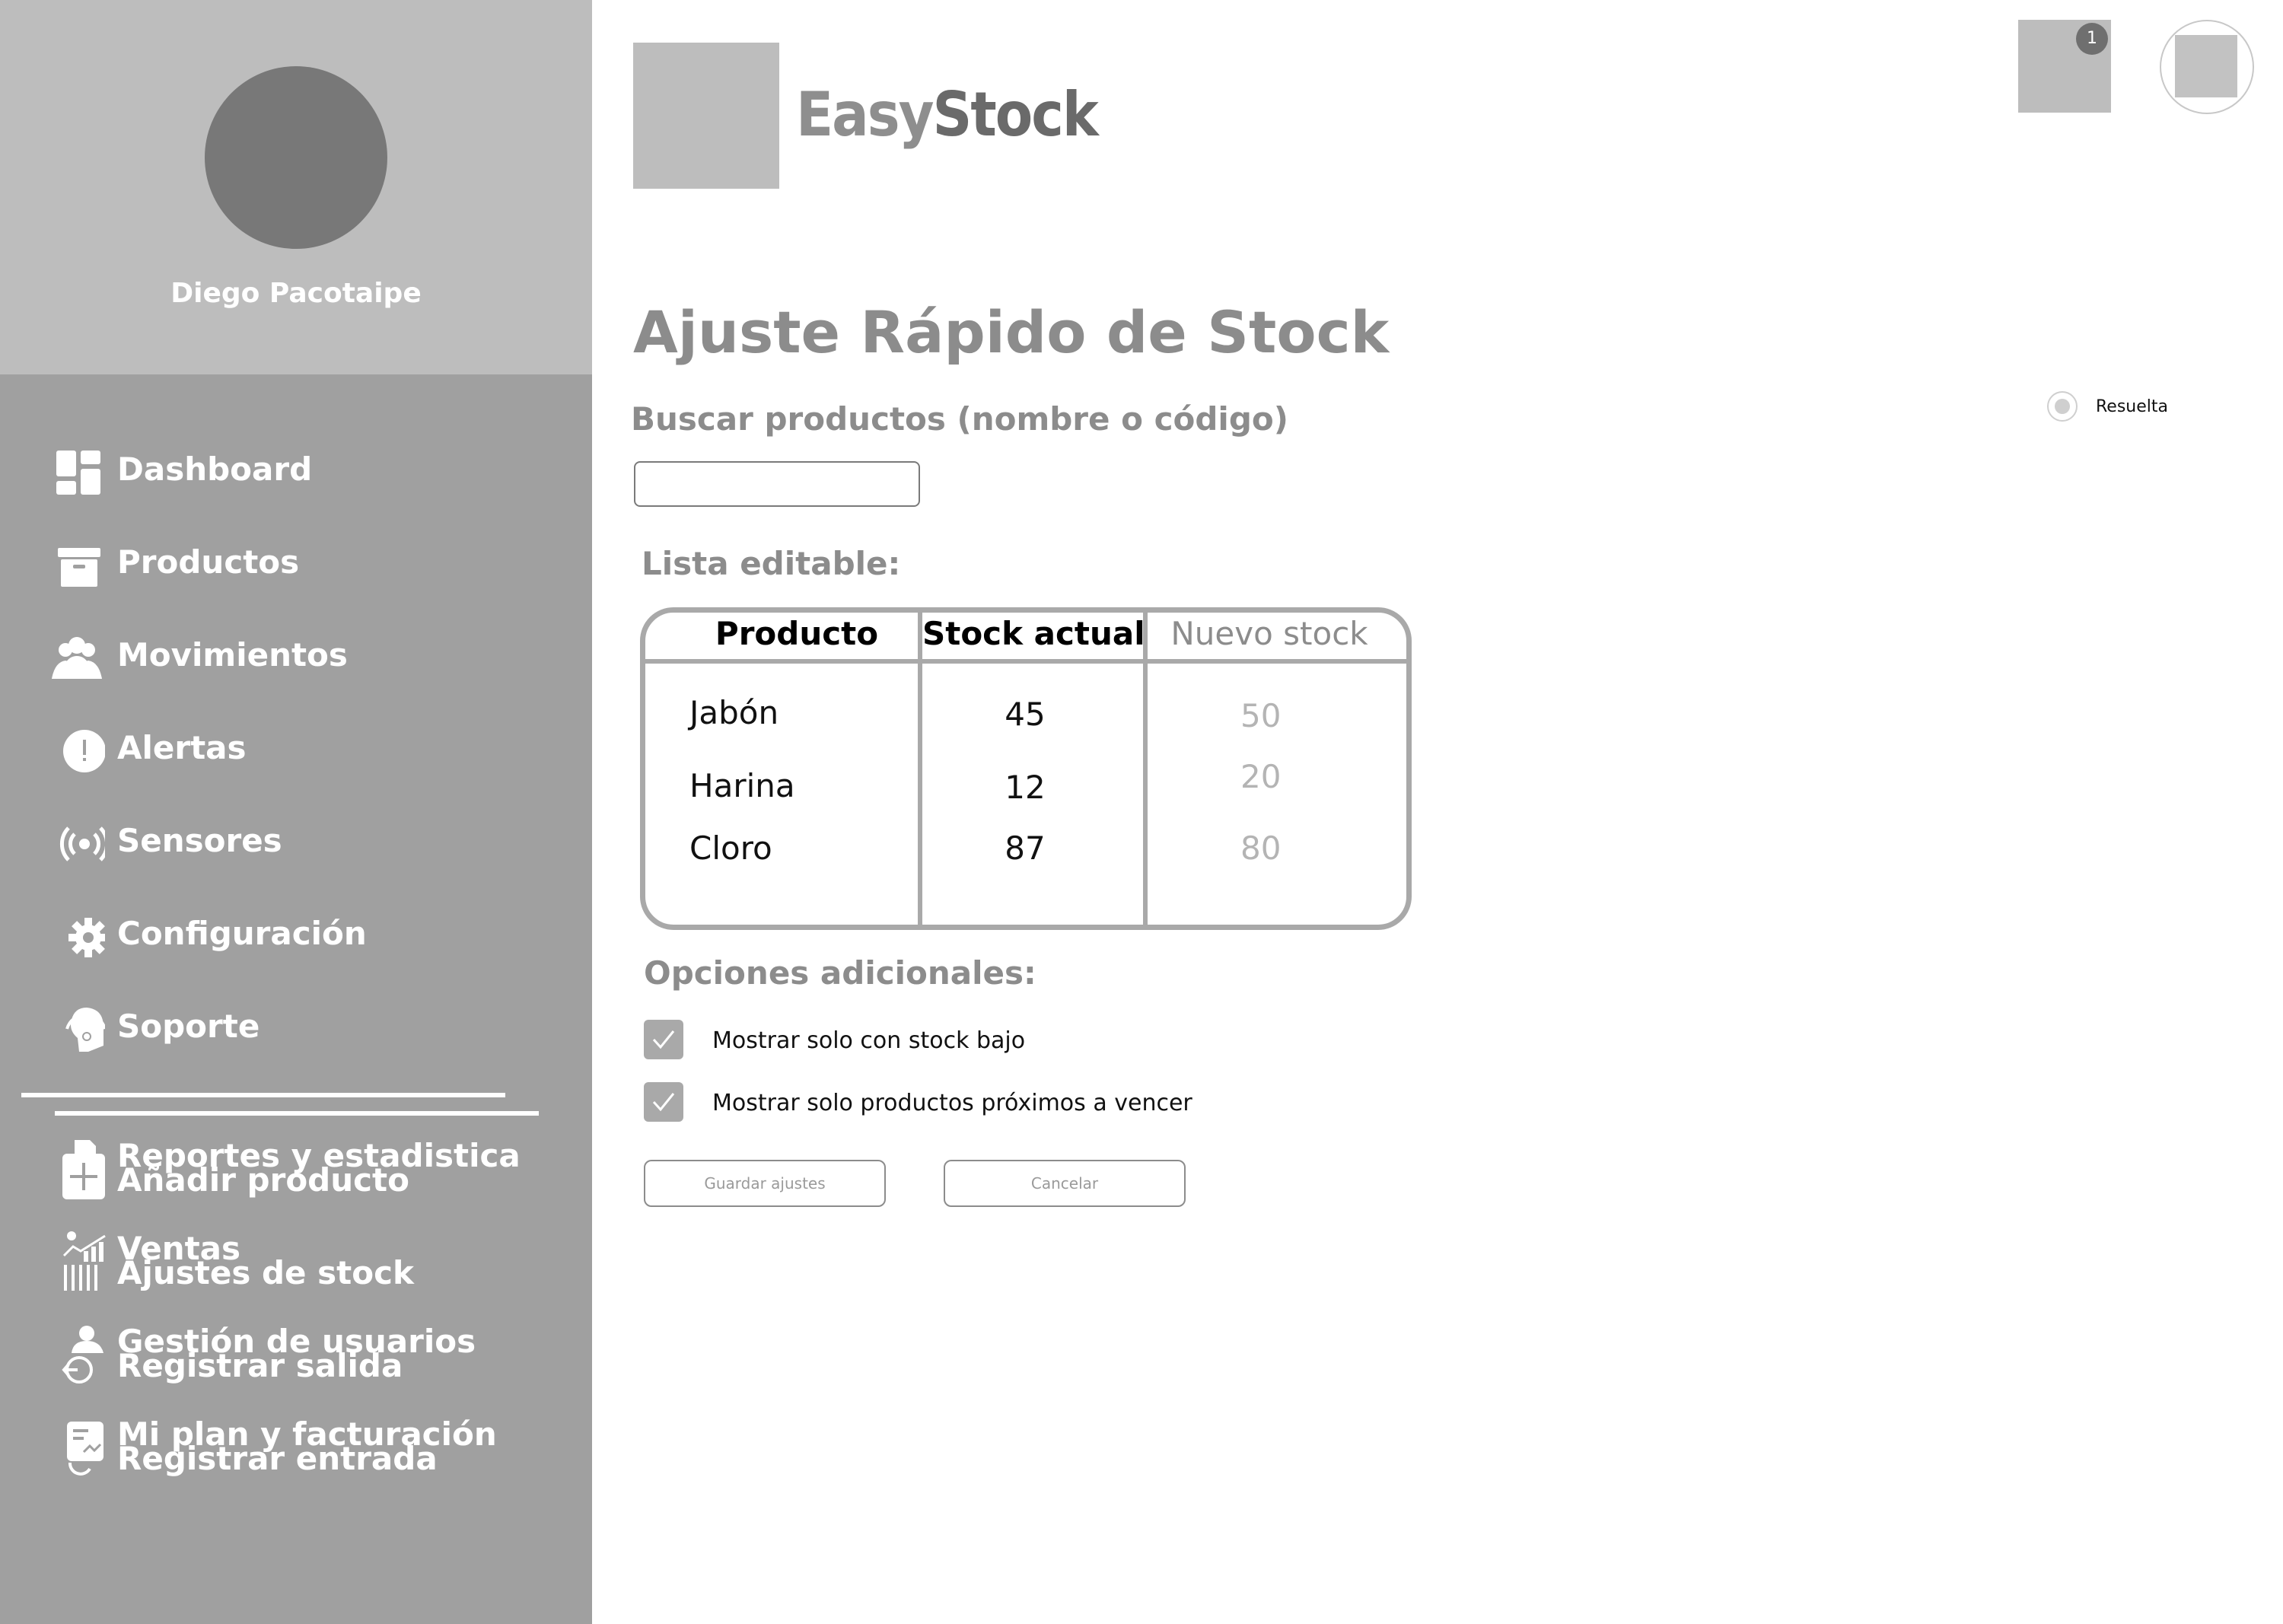 The image size is (2283, 1624). I want to click on sidebar-item-productos: Productos, so click(295, 563).